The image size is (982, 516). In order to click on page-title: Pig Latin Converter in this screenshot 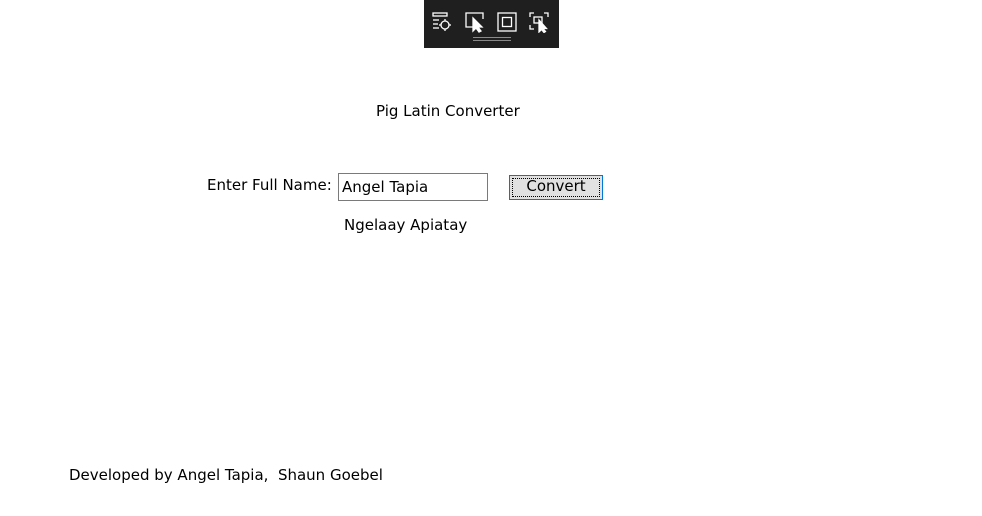, I will do `click(448, 111)`.